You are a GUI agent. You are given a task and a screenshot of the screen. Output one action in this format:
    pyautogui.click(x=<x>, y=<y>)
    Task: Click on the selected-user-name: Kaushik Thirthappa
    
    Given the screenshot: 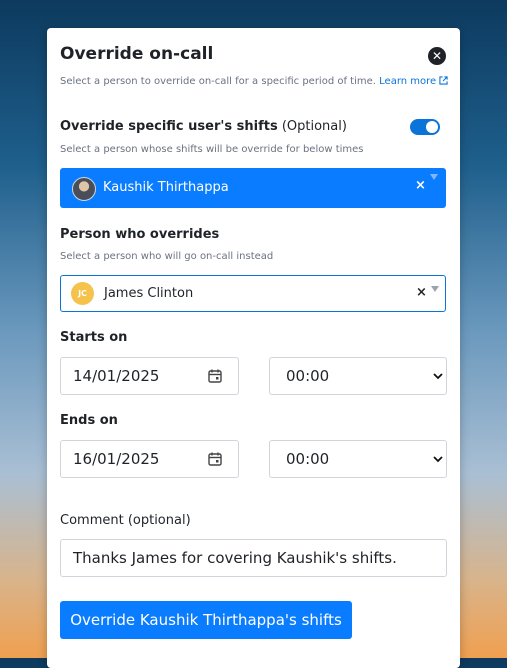 What is the action you would take?
    pyautogui.click(x=166, y=187)
    